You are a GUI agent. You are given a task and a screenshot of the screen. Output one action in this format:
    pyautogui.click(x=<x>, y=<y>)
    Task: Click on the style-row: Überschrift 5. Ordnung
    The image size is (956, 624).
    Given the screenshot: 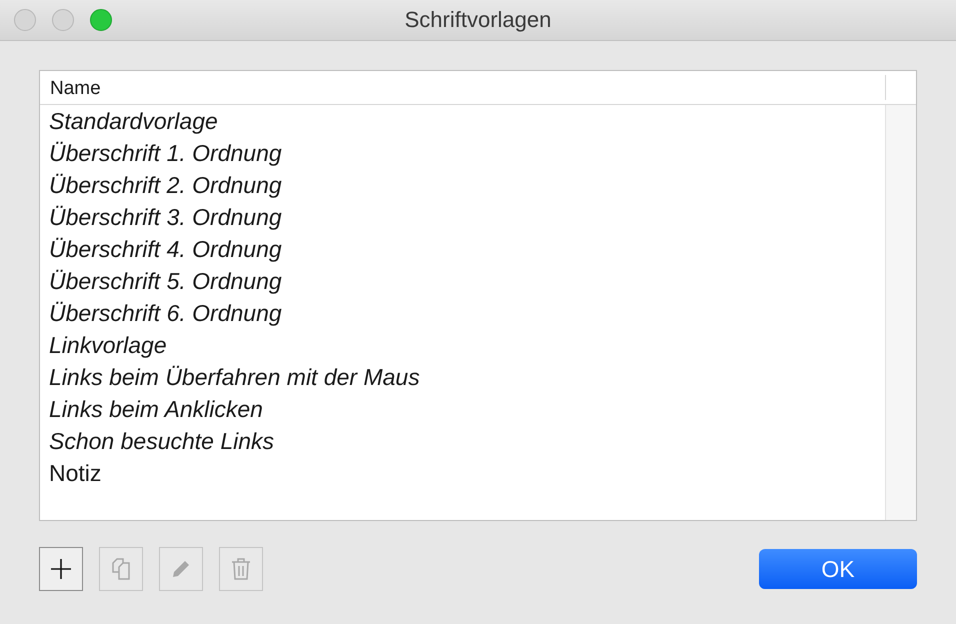 What is the action you would take?
    pyautogui.click(x=462, y=281)
    